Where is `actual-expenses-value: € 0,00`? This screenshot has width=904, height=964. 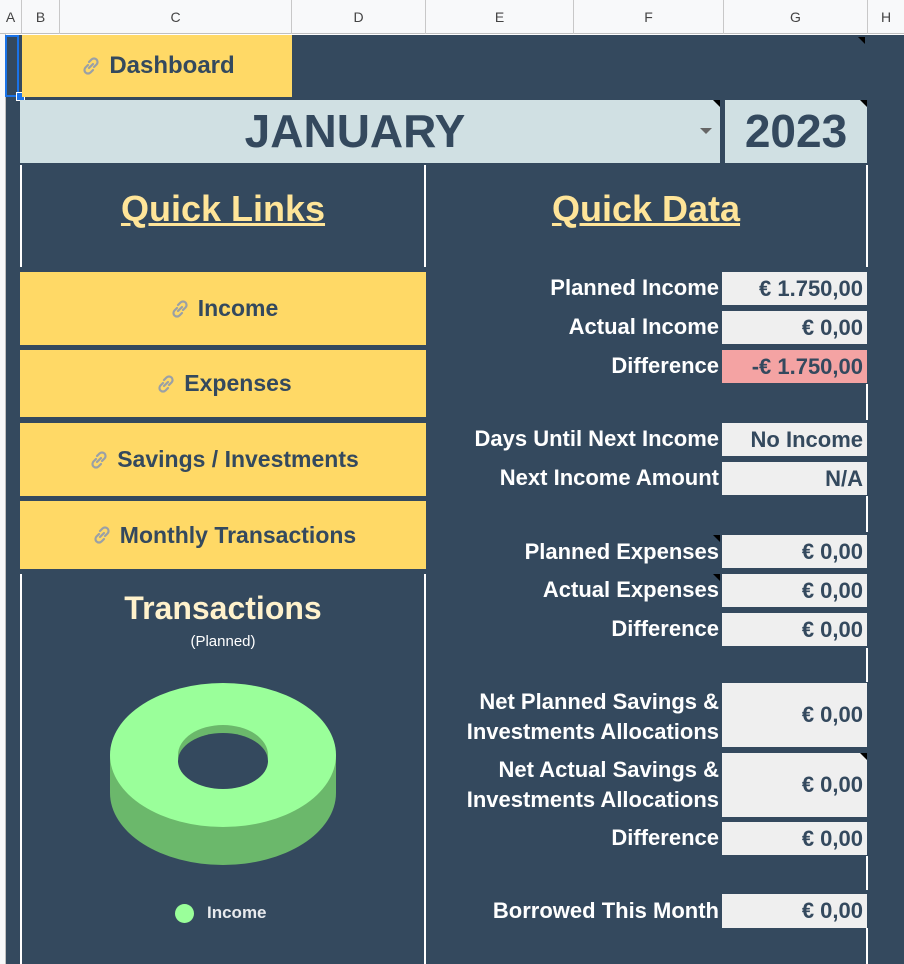 actual-expenses-value: € 0,00 is located at coordinates (794, 590).